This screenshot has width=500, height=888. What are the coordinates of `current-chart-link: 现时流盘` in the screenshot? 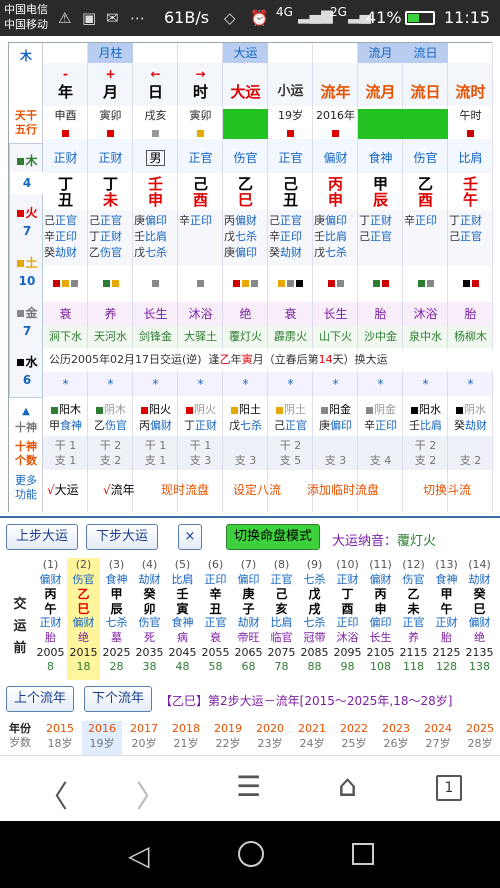 It's located at (185, 490).